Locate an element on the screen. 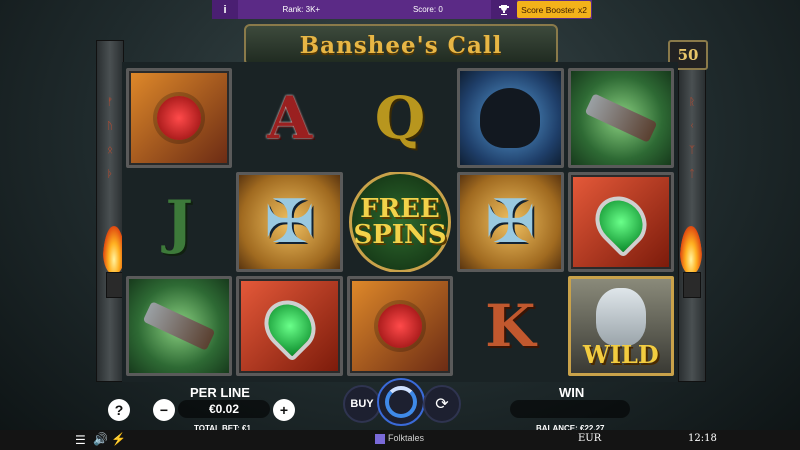 The width and height of the screenshot is (800, 450). free-spins-badge: FREE SPINS is located at coordinates (399, 222).